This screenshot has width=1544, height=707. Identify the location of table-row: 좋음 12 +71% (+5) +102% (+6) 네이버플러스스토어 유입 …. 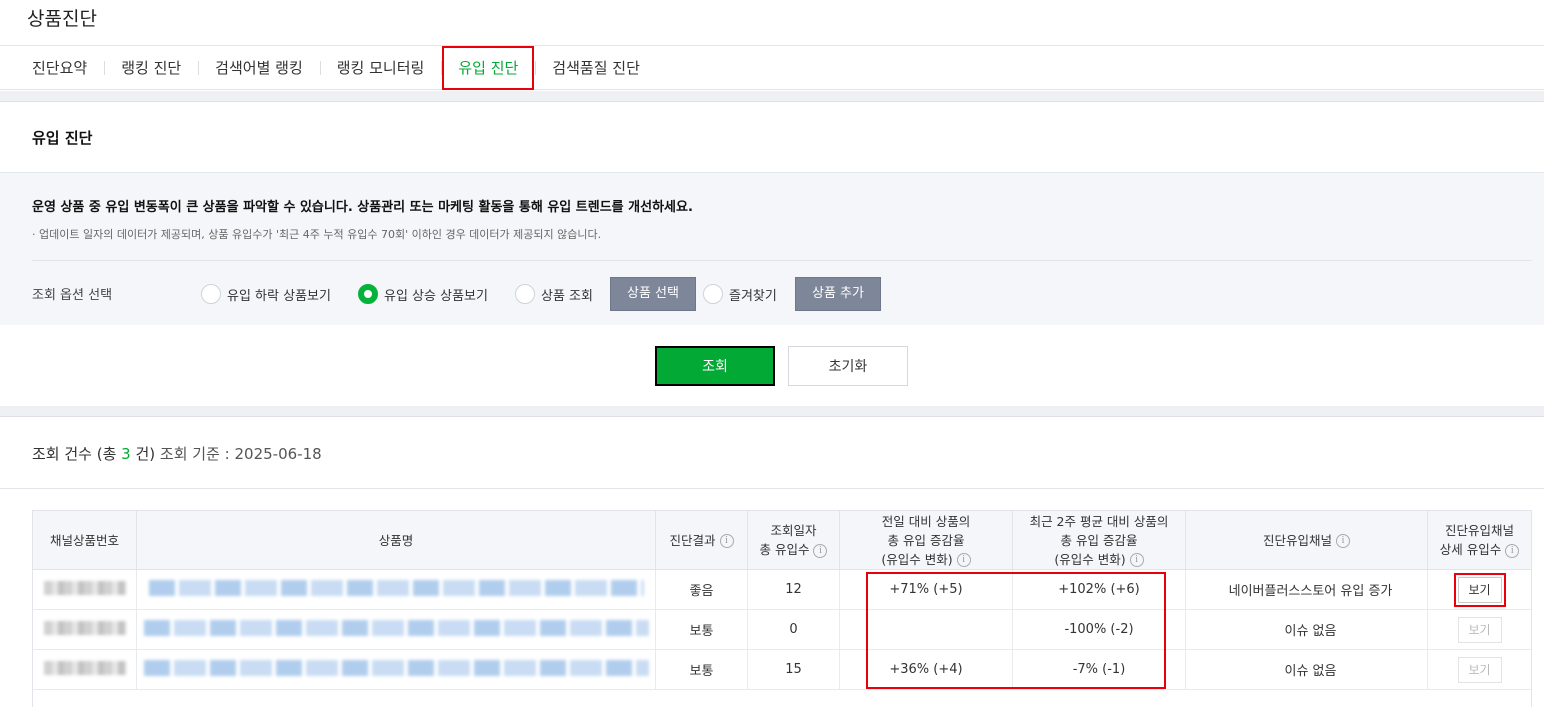
(782, 589).